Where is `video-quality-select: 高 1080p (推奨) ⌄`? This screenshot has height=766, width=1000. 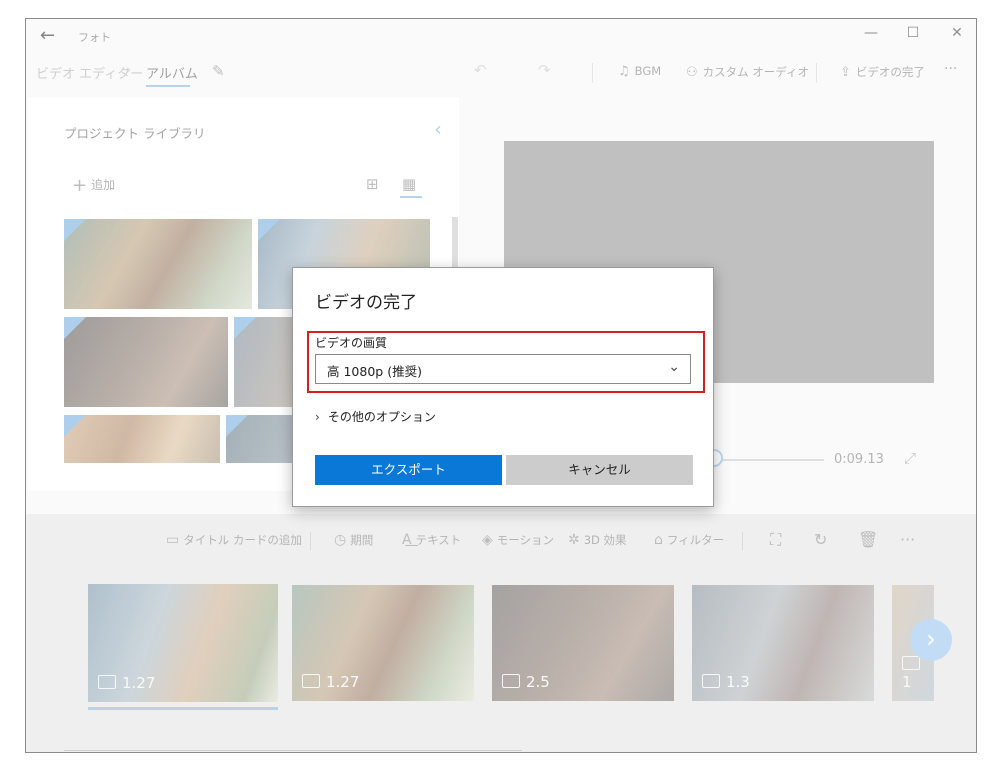 video-quality-select: 高 1080p (推奨) ⌄ is located at coordinates (503, 369).